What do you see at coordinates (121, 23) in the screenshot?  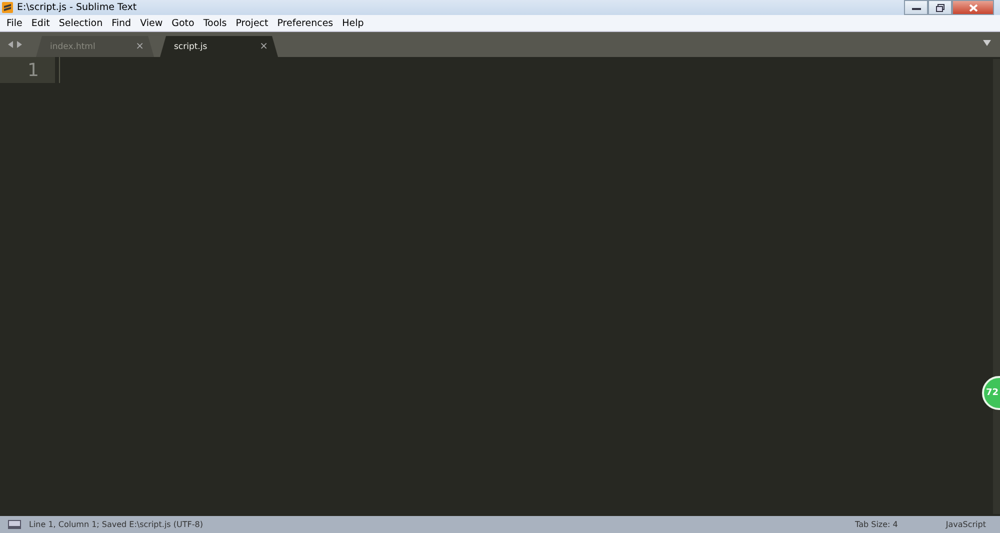 I see `menu-item: Find` at bounding box center [121, 23].